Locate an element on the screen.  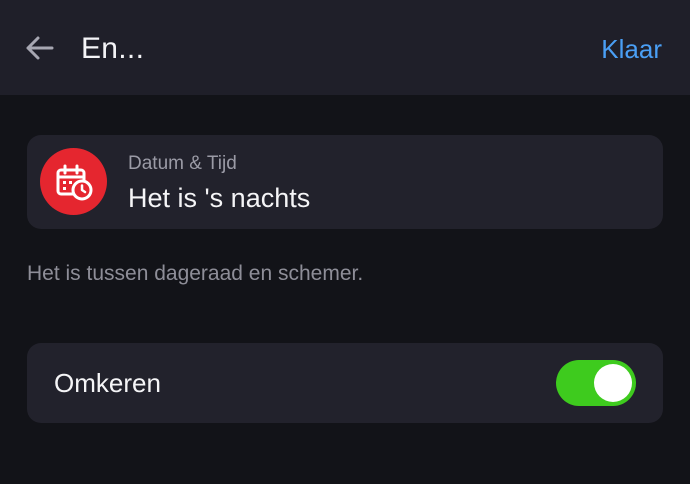
trigger-icon-badge is located at coordinates (73, 181).